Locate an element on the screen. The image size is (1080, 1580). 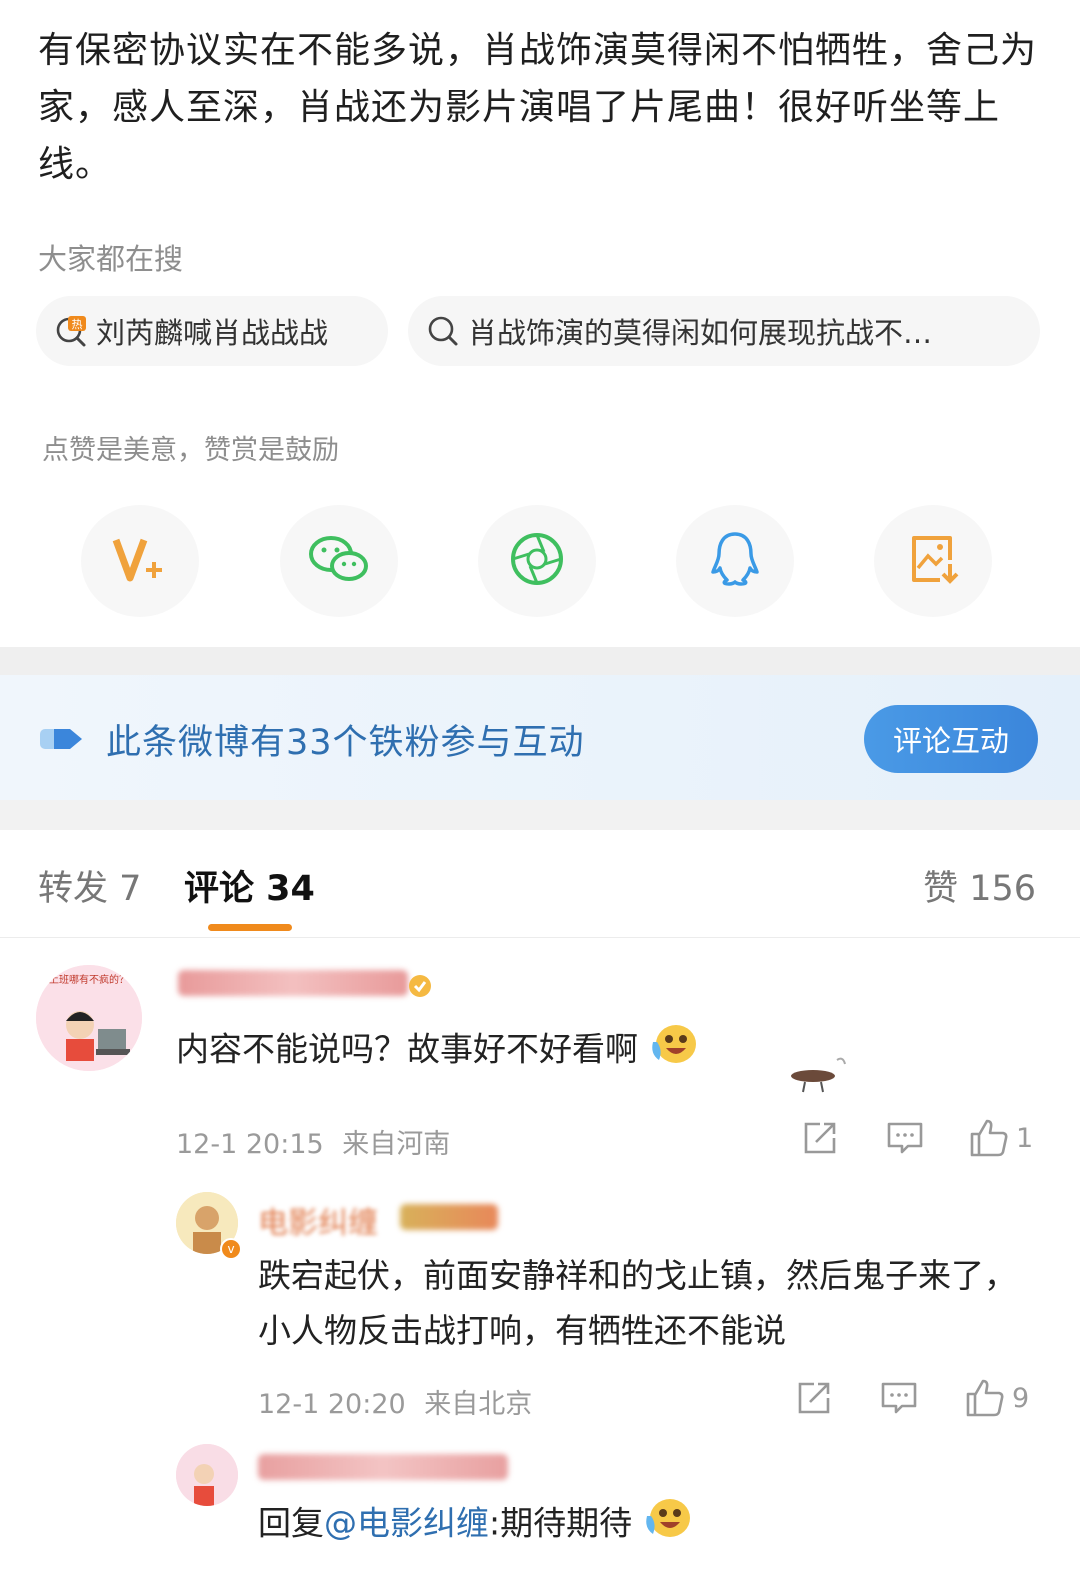
comment-content: 内容不能说吗？故事好不好看啊 is located at coordinates (437, 1051).